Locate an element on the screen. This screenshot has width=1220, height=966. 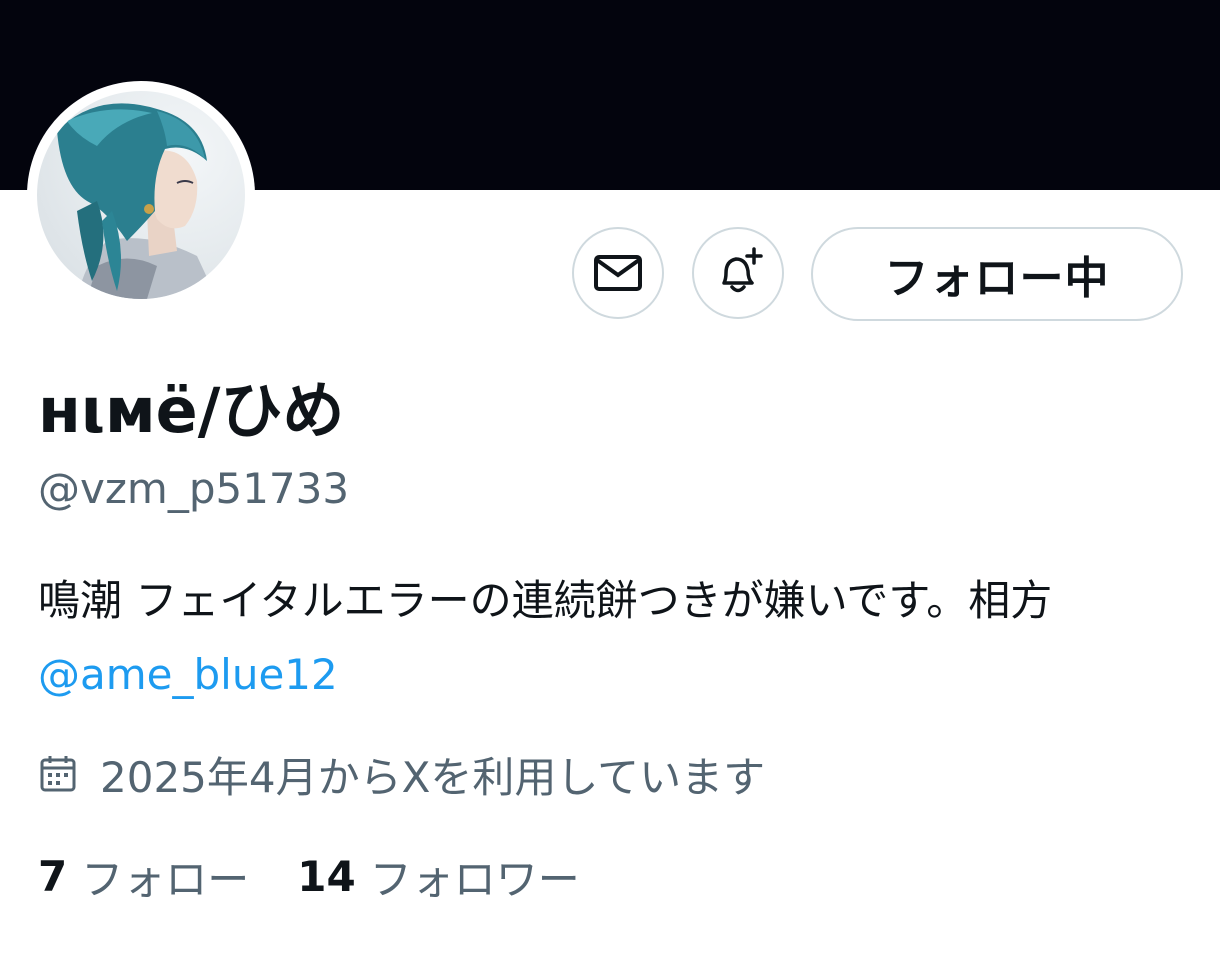
avatar-image is located at coordinates (141, 195).